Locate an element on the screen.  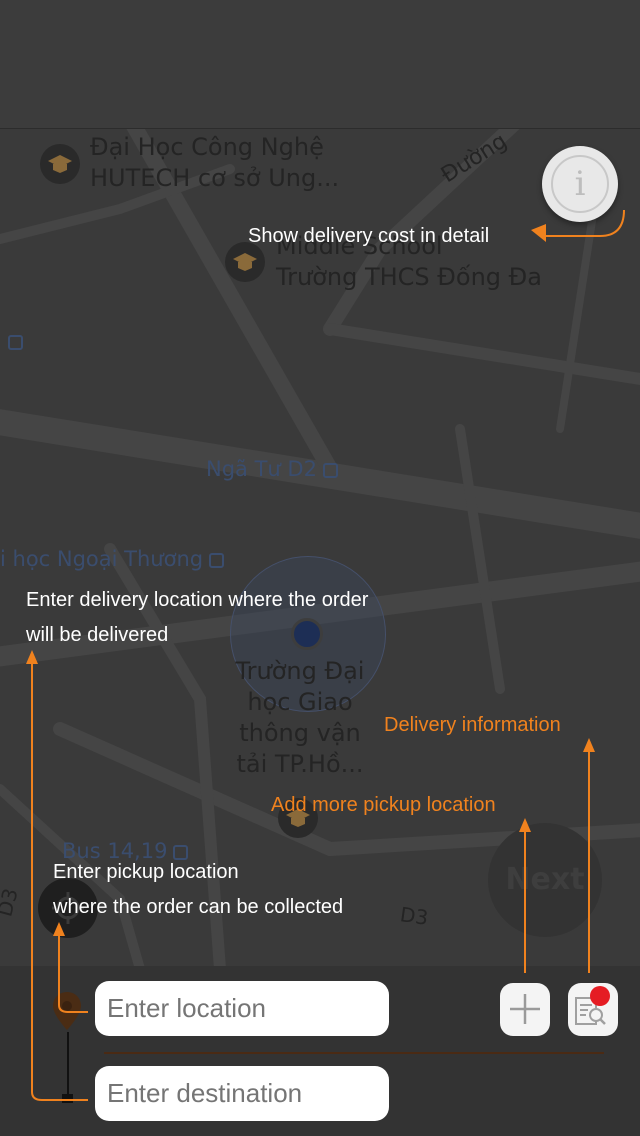
next-button: Next is located at coordinates (545, 880).